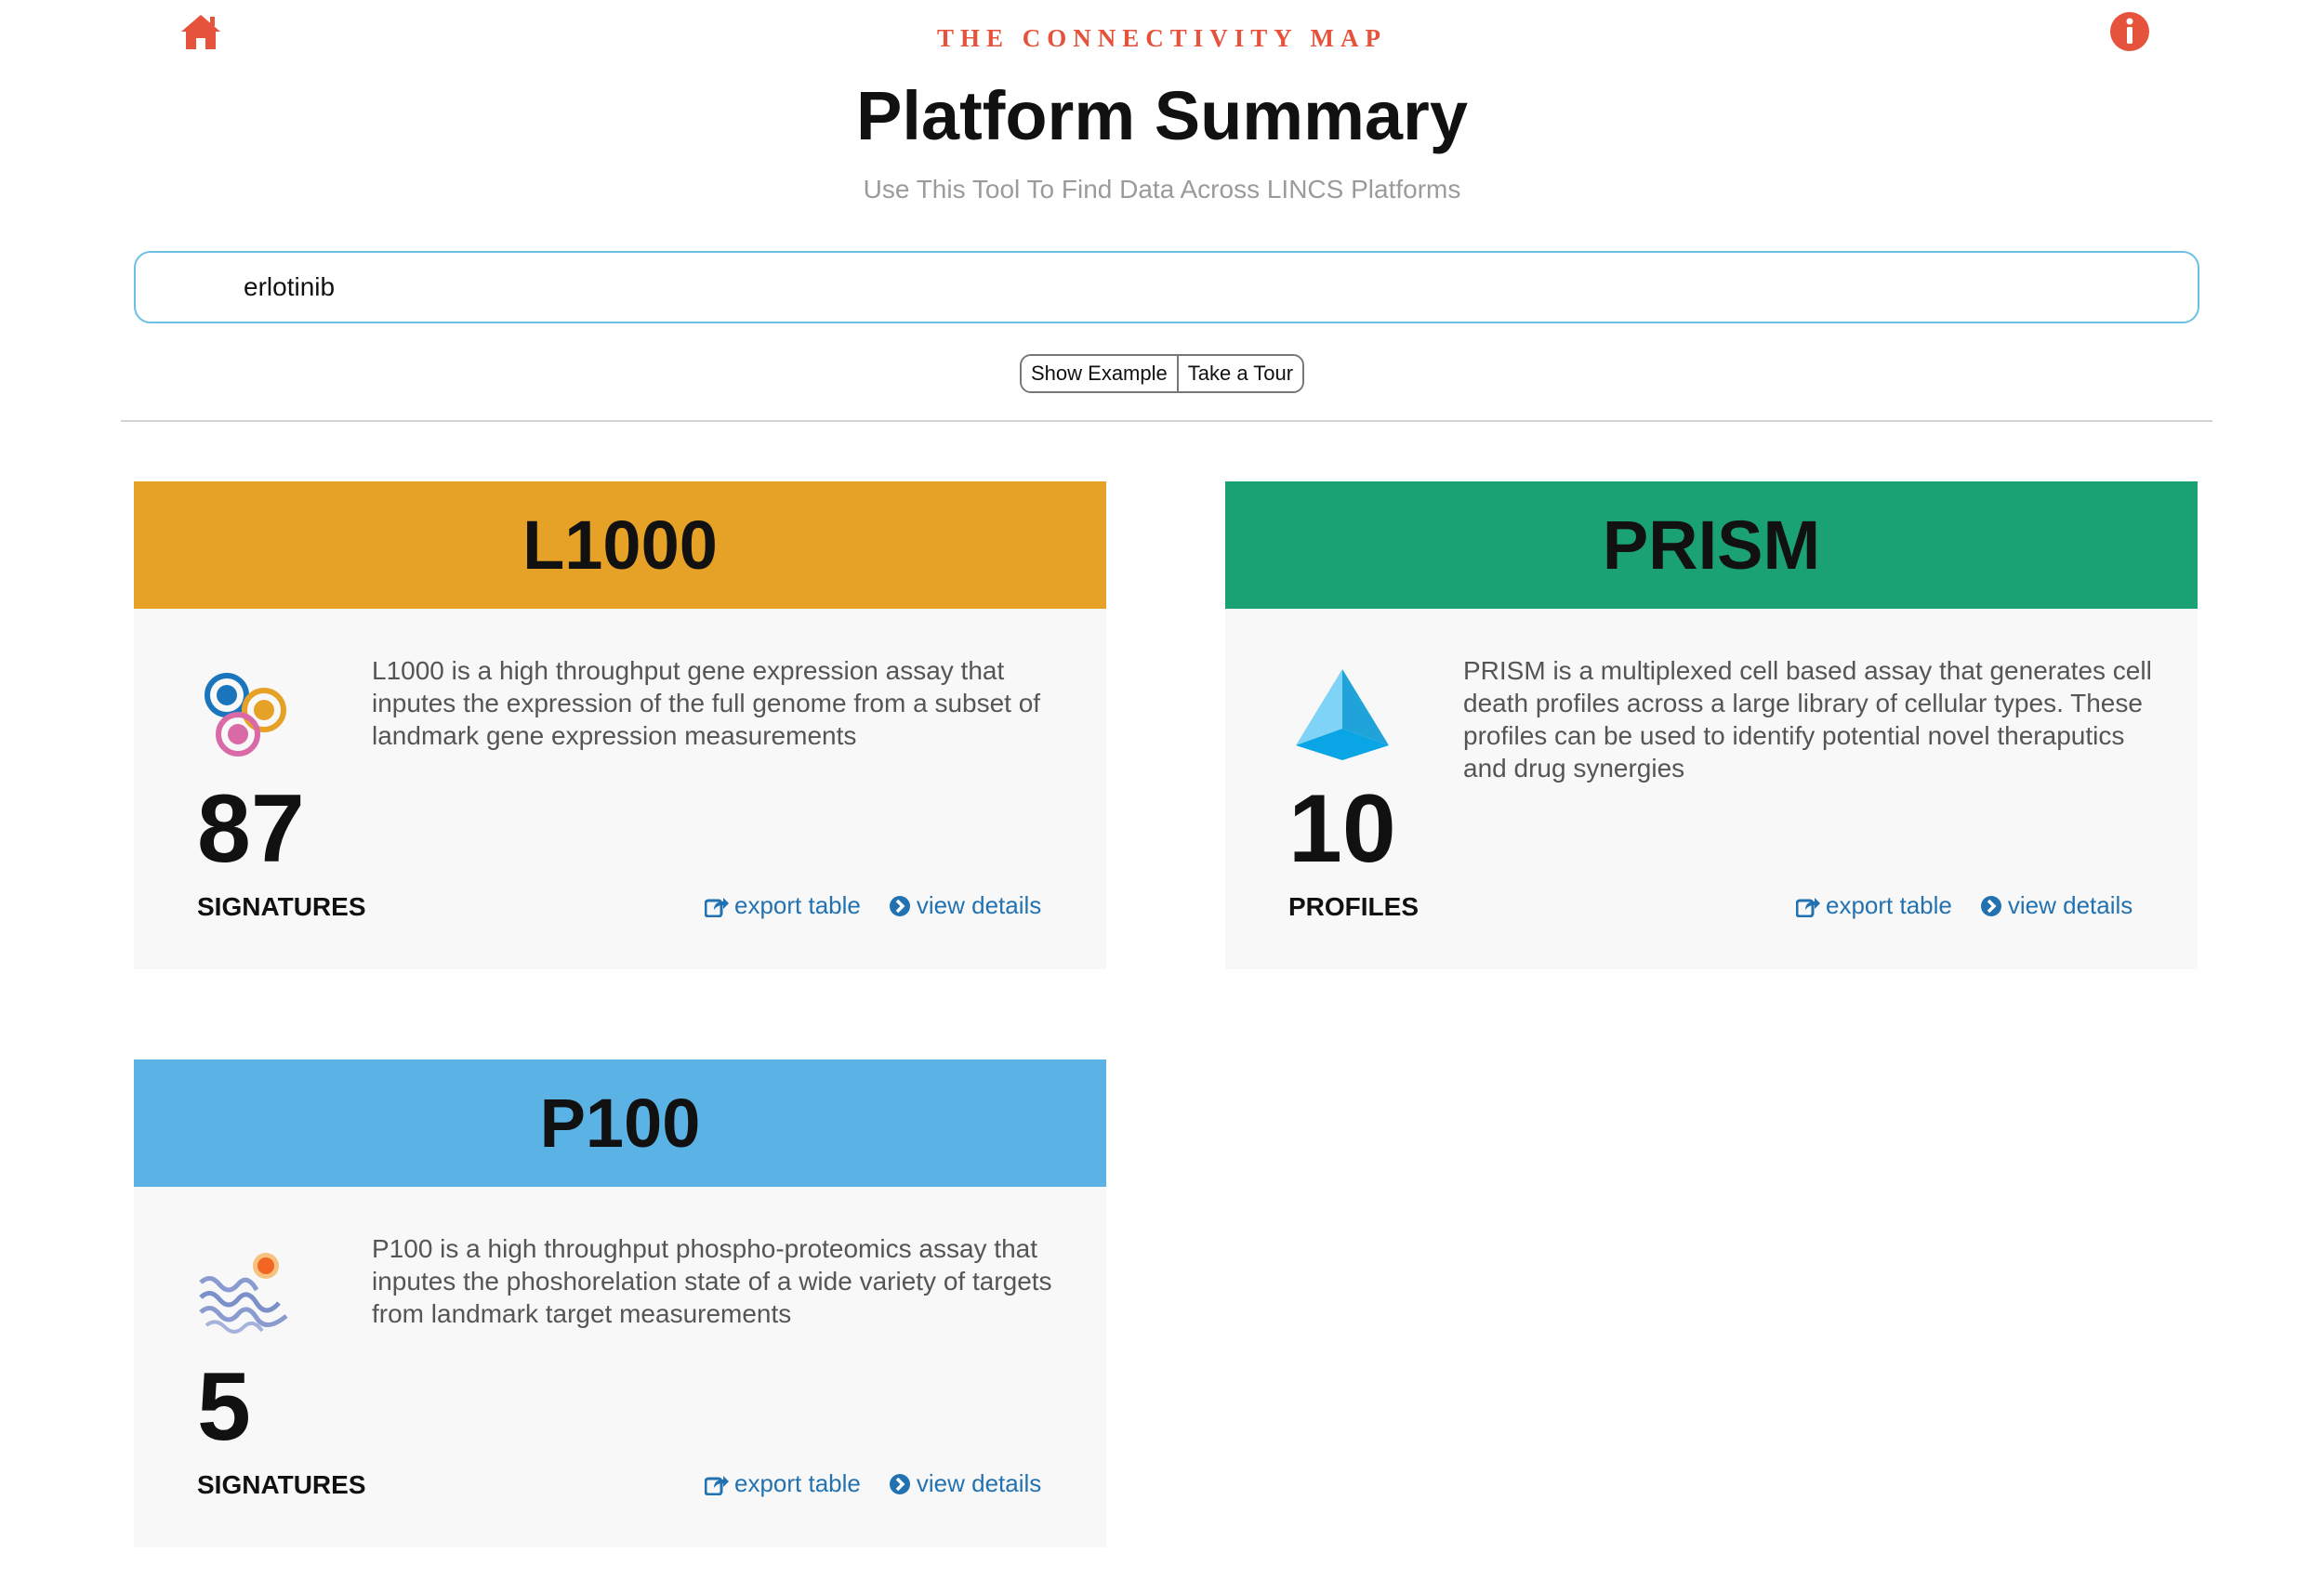 The height and width of the screenshot is (1579, 2324). What do you see at coordinates (1166, 287) in the screenshot?
I see `search-input` at bounding box center [1166, 287].